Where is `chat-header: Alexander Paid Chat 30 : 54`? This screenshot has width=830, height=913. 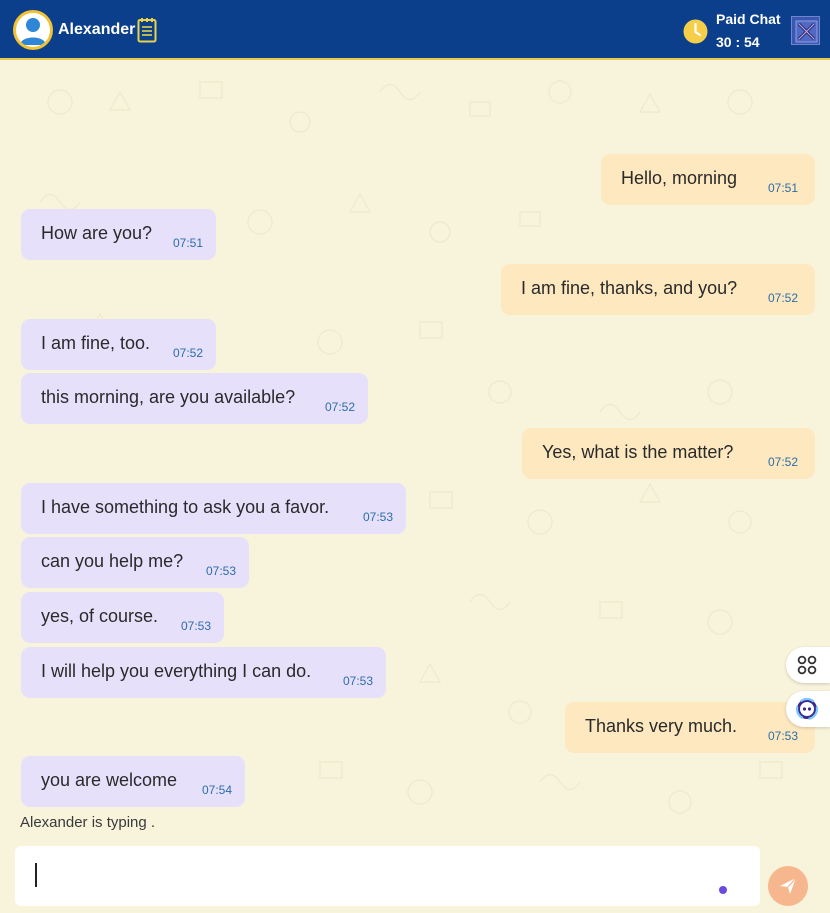
chat-header: Alexander Paid Chat 30 : 54 is located at coordinates (415, 30).